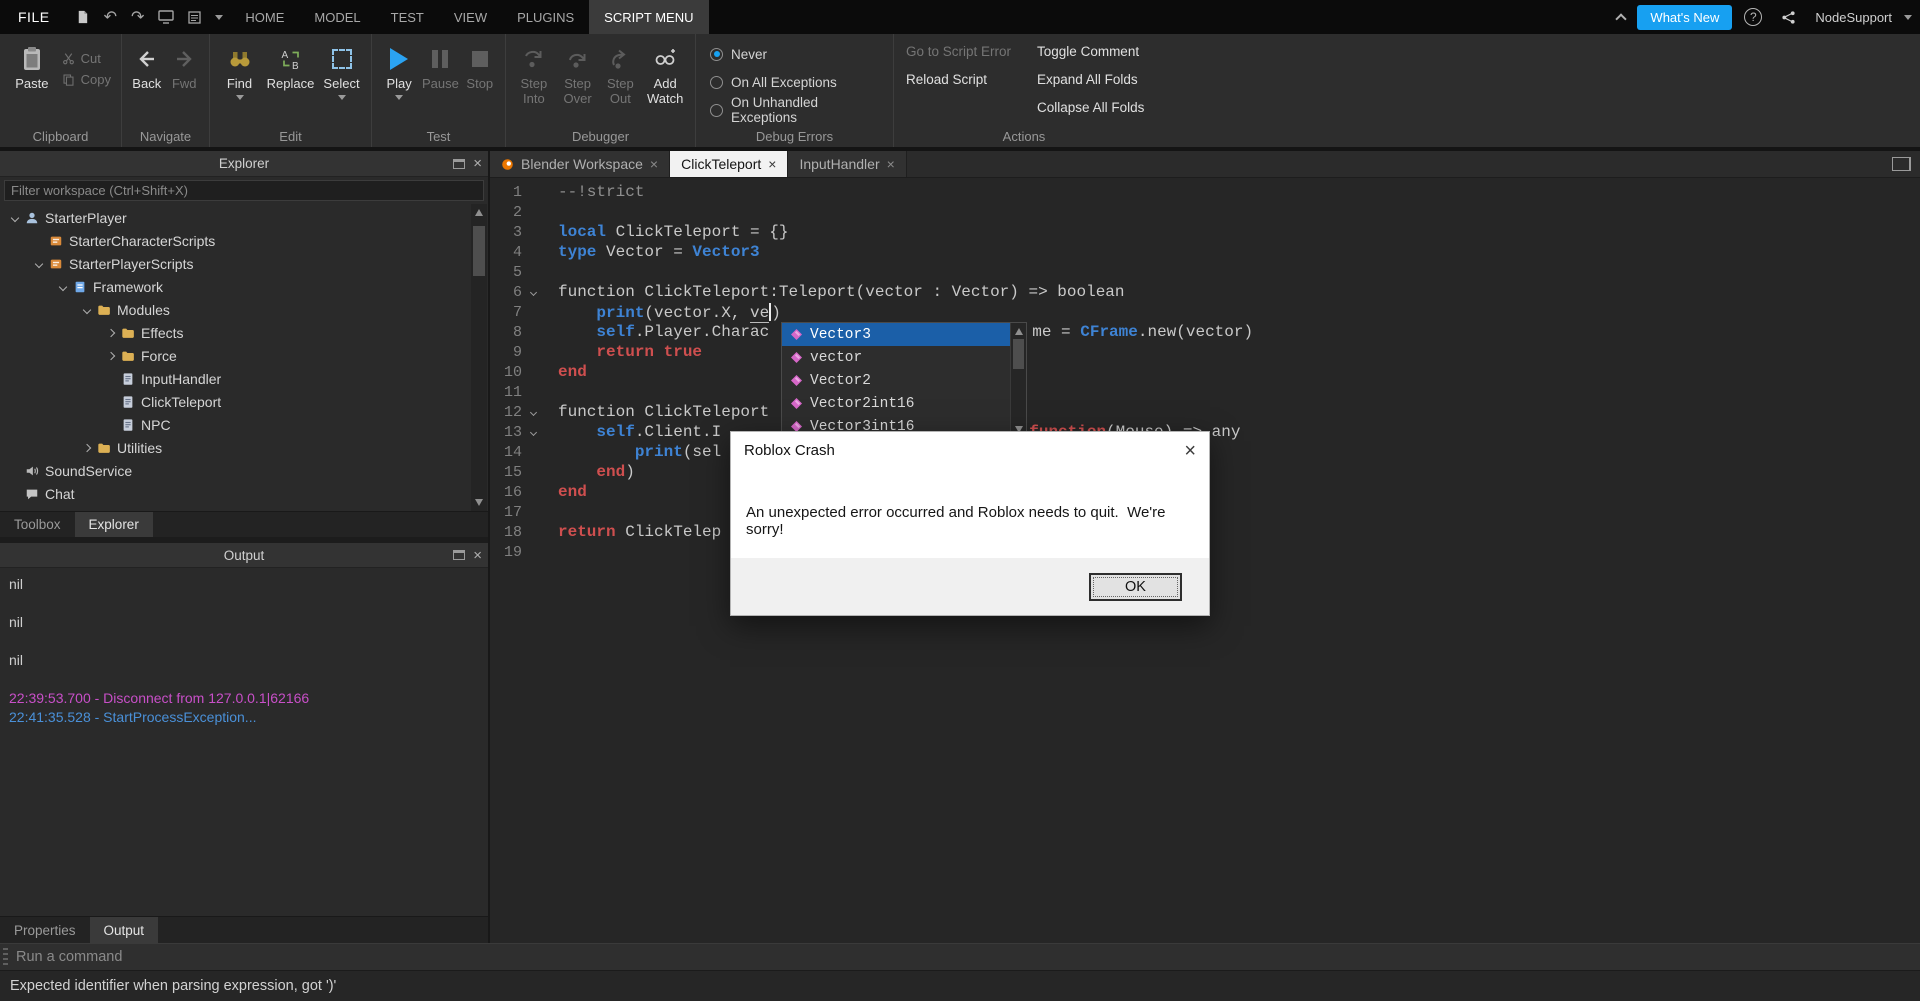  I want to click on crash-dialog-titlebar: Roblox Crash ×, so click(970, 450).